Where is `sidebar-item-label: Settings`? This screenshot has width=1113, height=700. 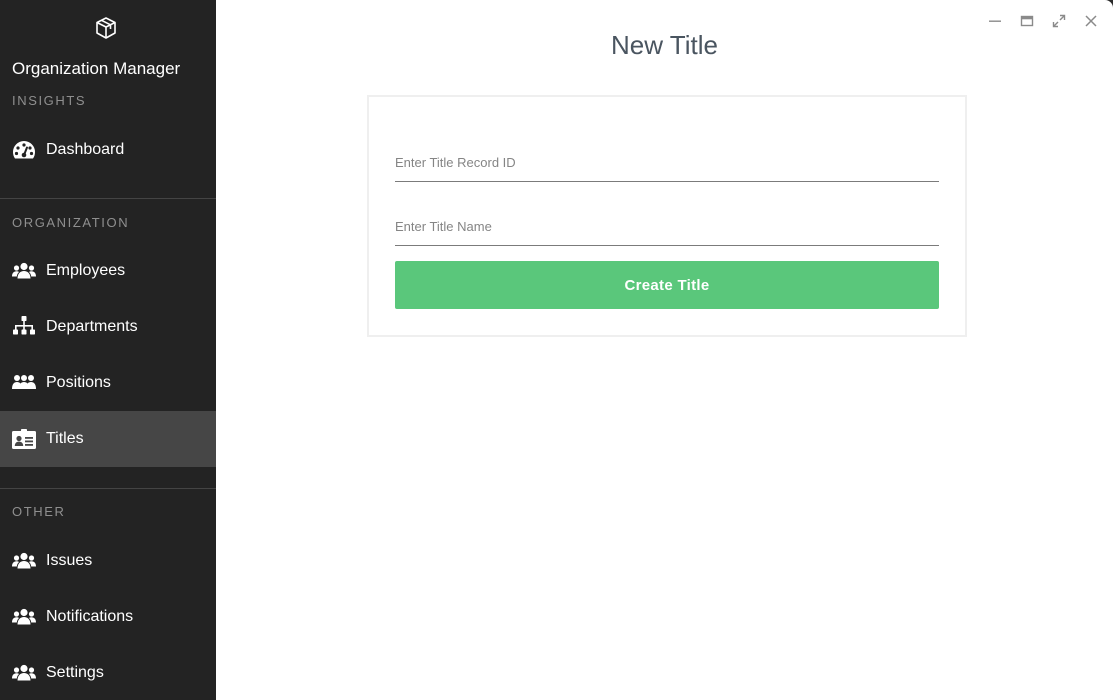
sidebar-item-label: Settings is located at coordinates (75, 672).